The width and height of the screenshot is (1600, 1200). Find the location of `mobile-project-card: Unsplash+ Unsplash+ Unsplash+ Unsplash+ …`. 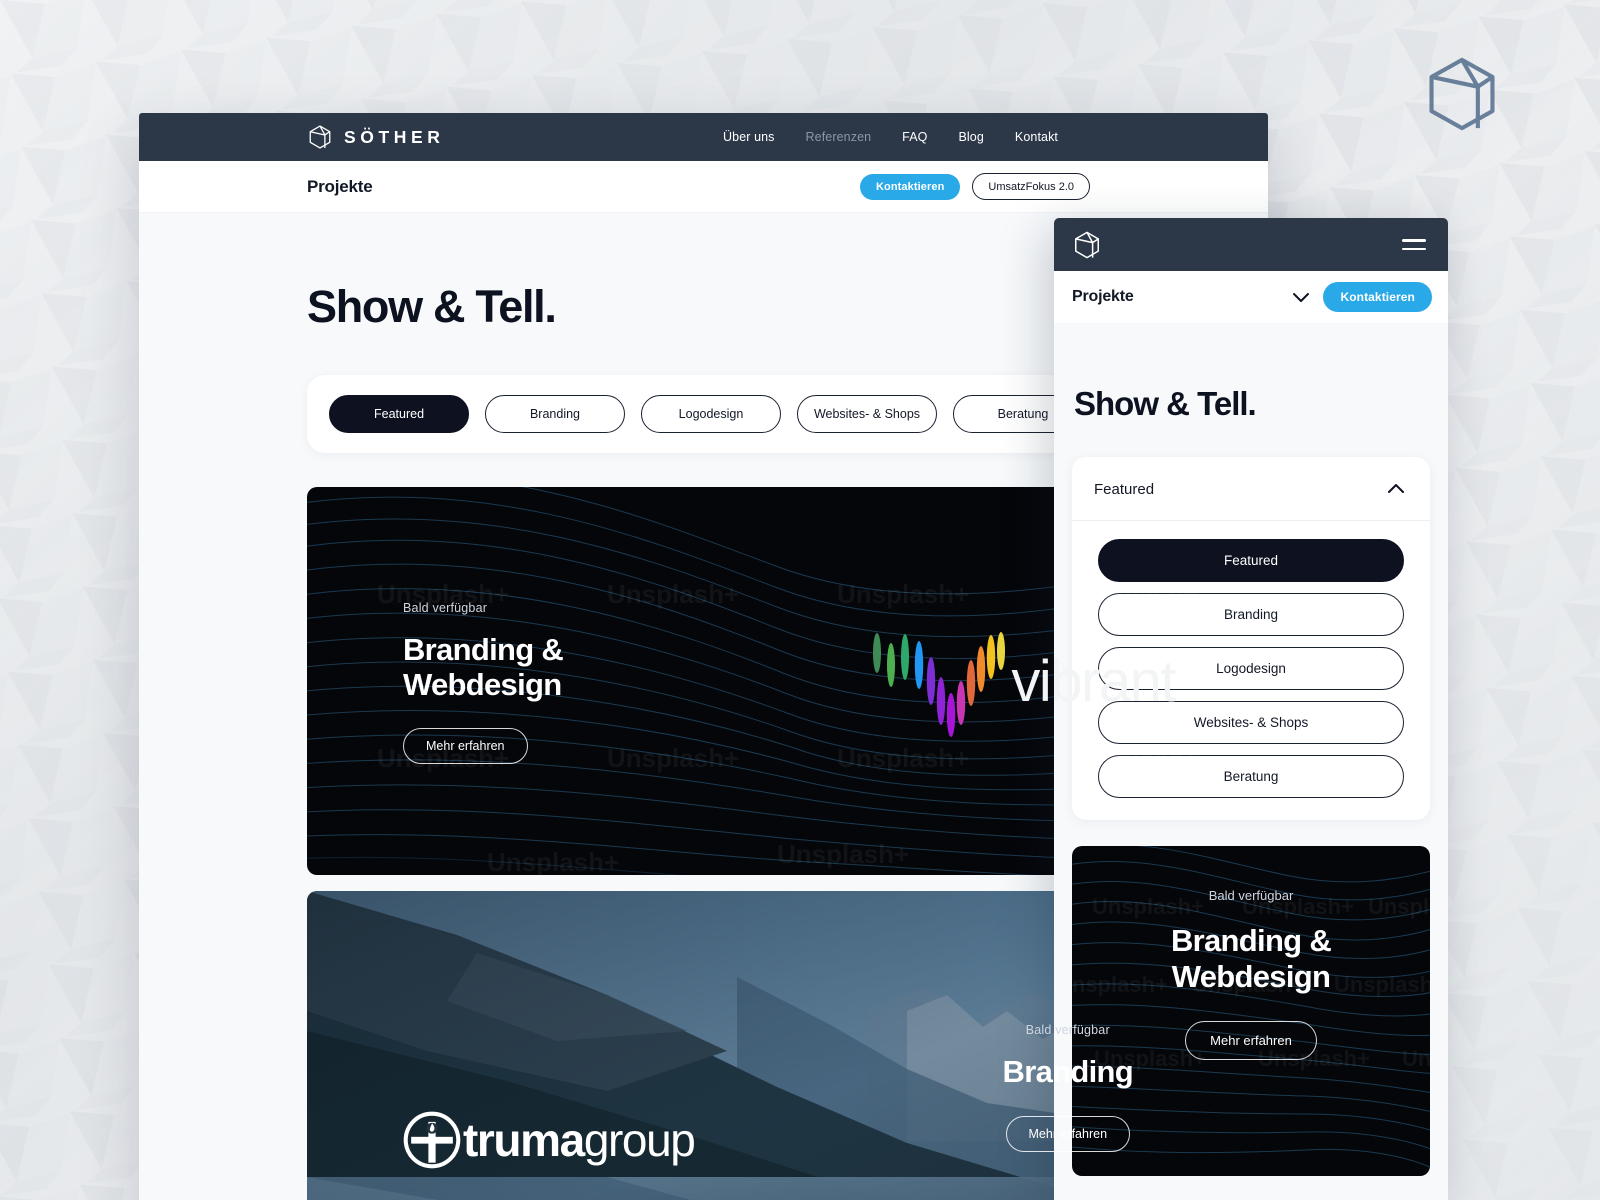

mobile-project-card: Unsplash+ Unsplash+ Unsplash+ Unsplash+ … is located at coordinates (1251, 1011).